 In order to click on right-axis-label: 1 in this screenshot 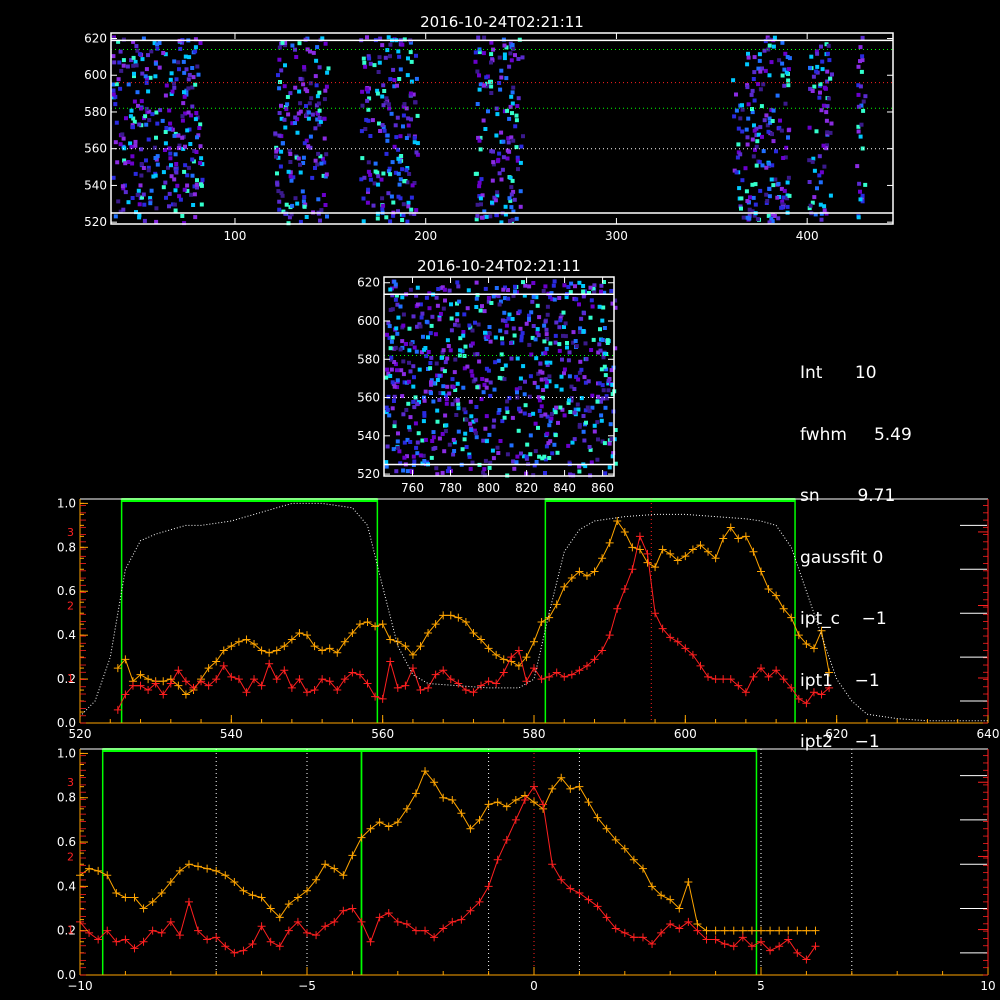, I will do `click(70, 678)`.